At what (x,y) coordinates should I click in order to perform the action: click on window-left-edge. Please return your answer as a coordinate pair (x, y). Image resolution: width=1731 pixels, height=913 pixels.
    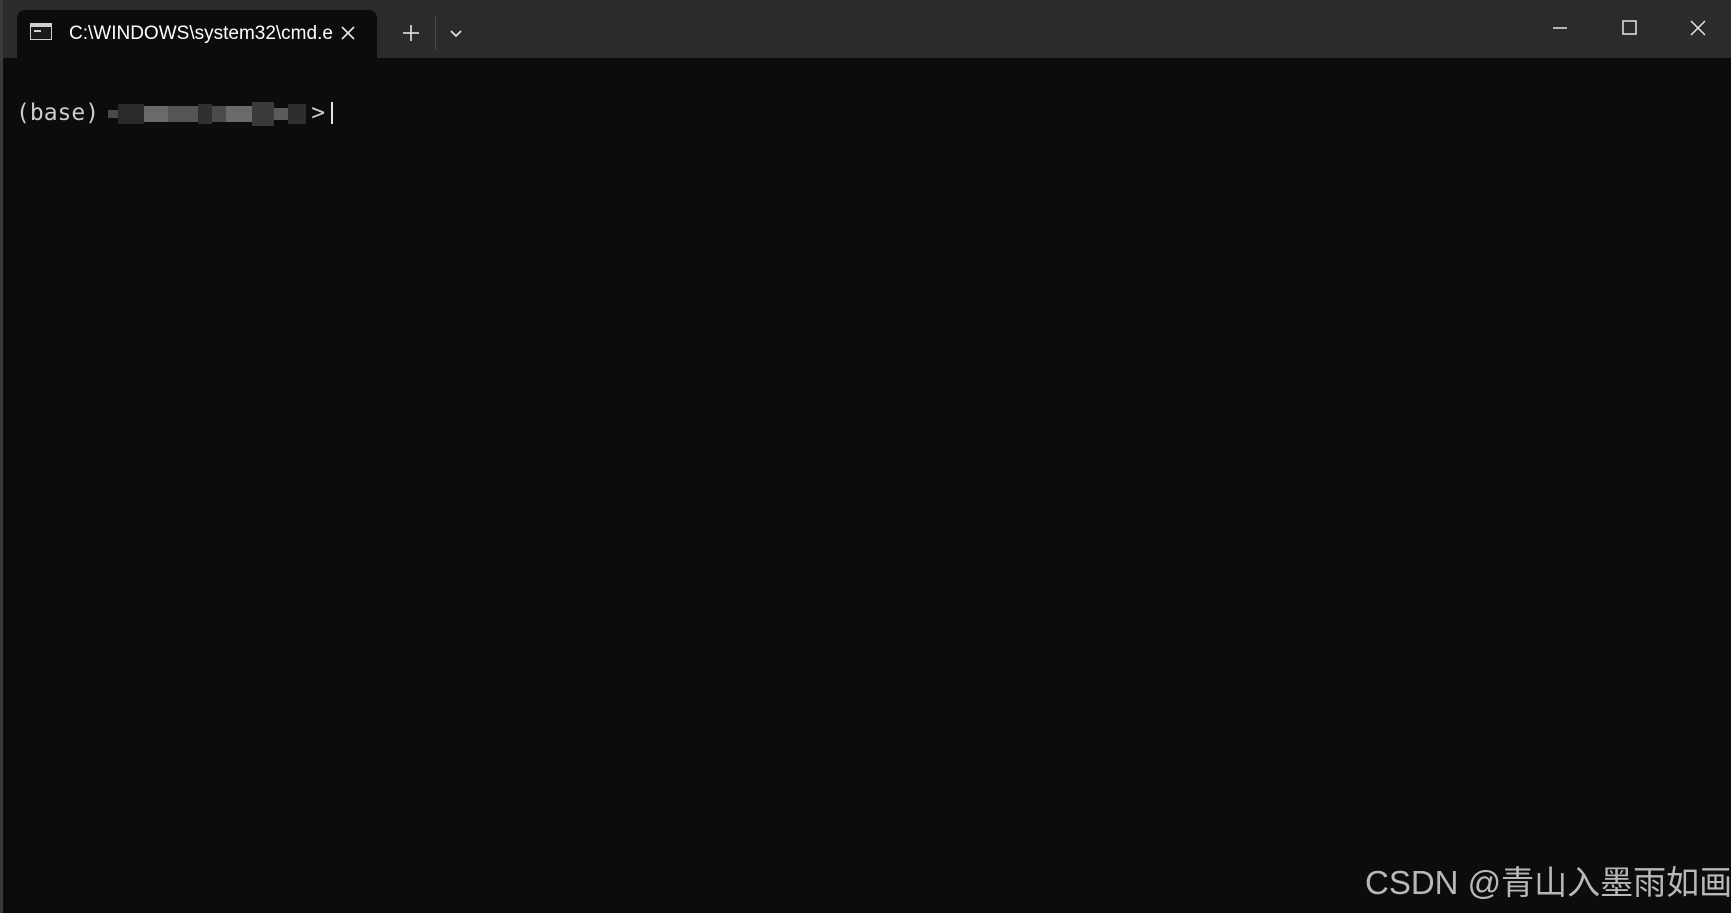
    Looking at the image, I should click on (1, 456).